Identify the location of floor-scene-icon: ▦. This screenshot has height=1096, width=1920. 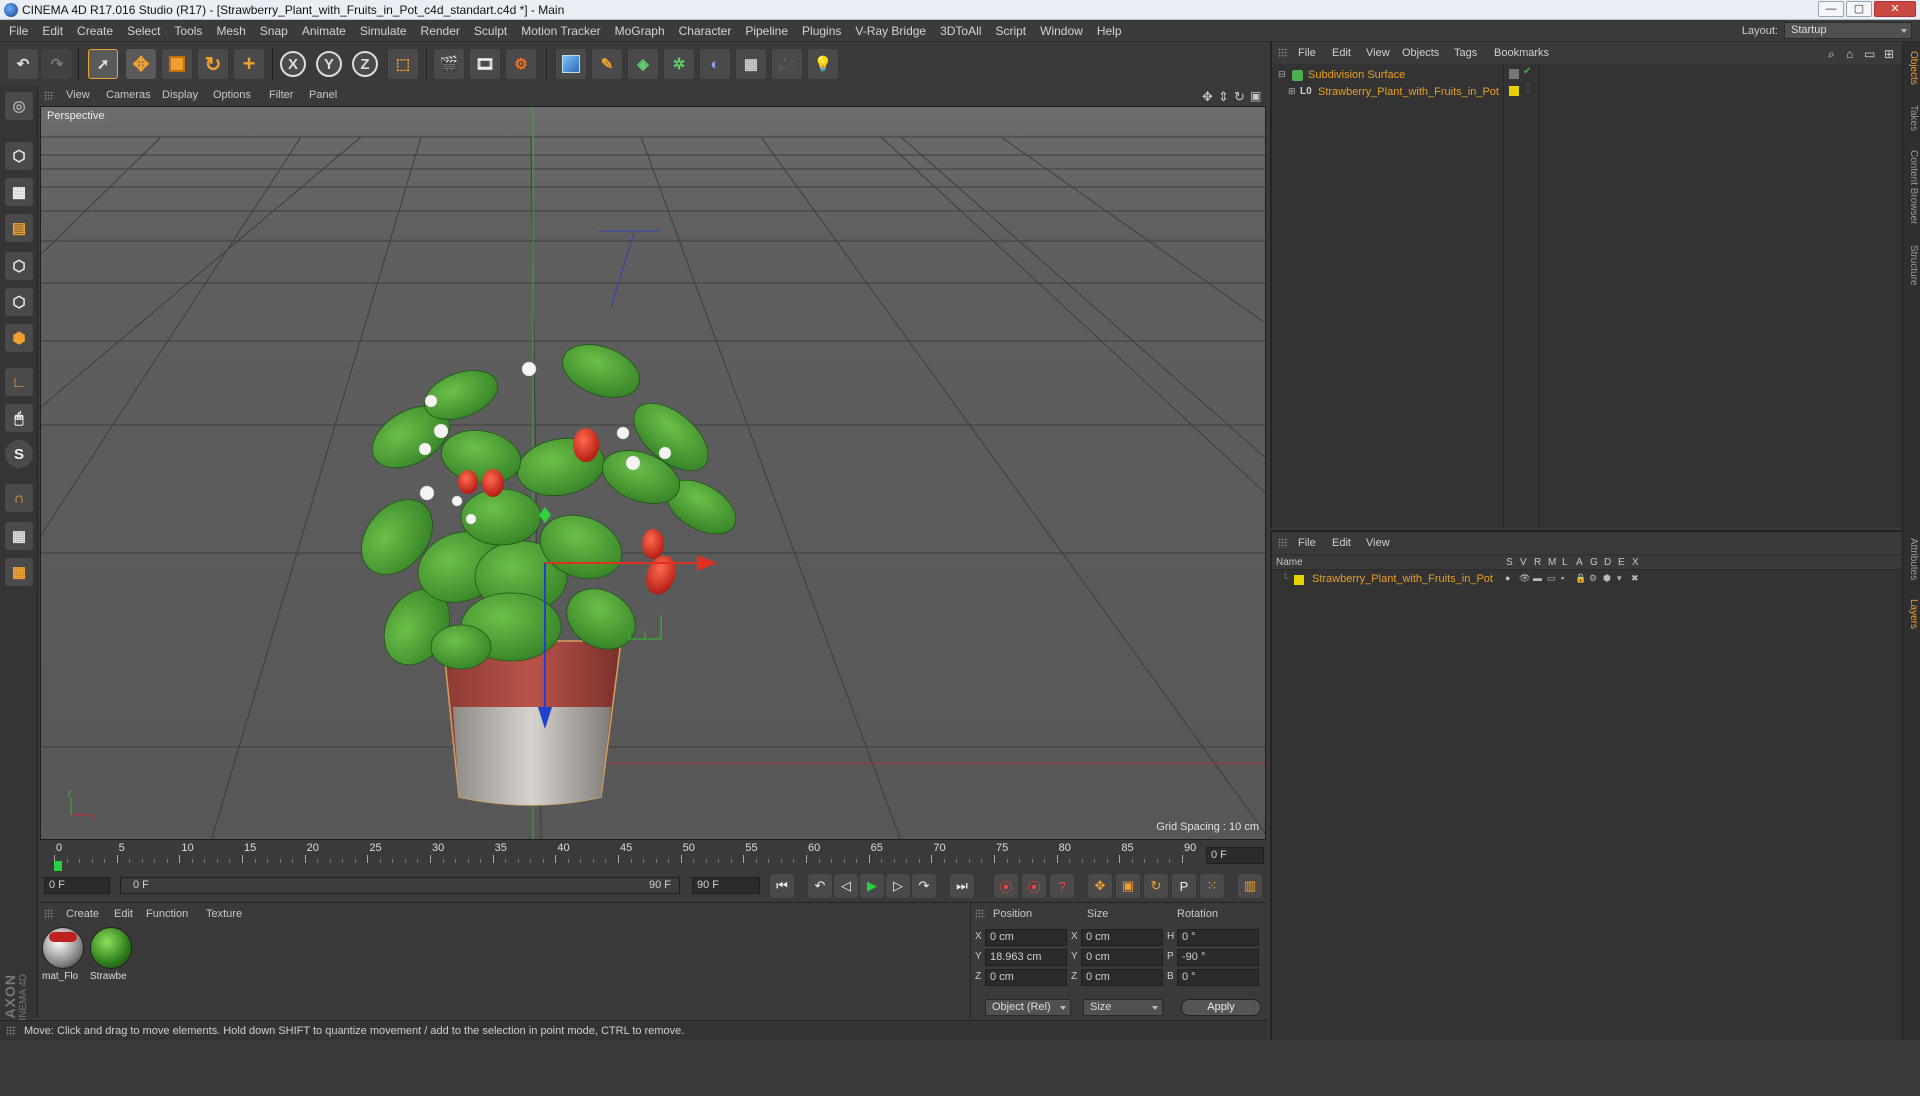
(751, 64).